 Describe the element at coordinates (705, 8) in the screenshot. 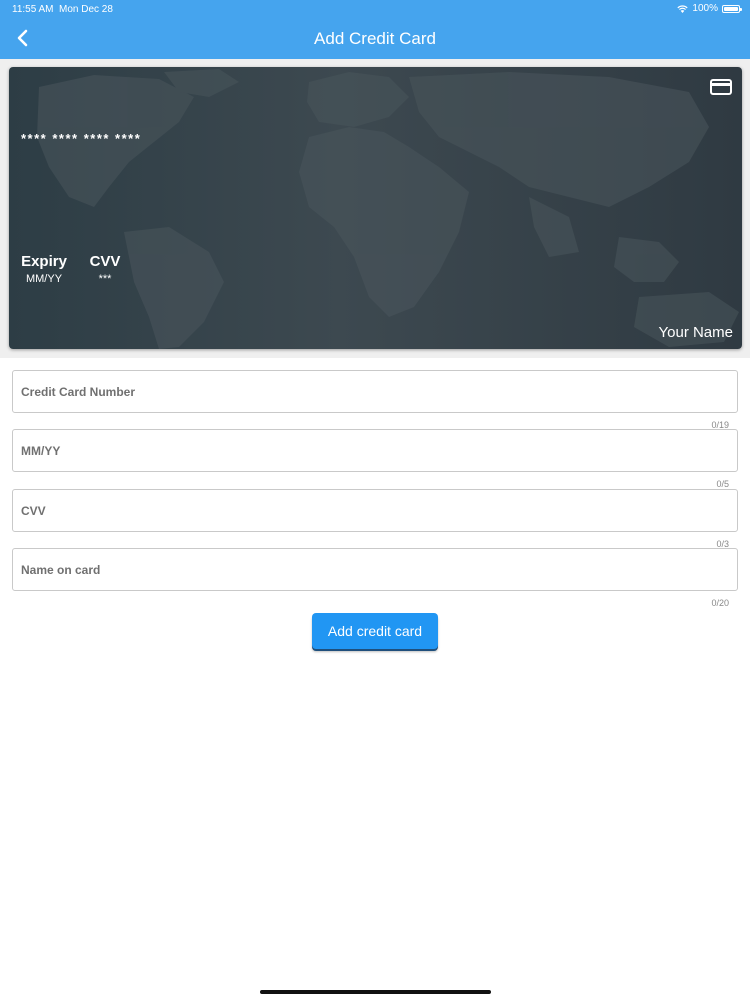

I see `battery-percent: 100%` at that location.